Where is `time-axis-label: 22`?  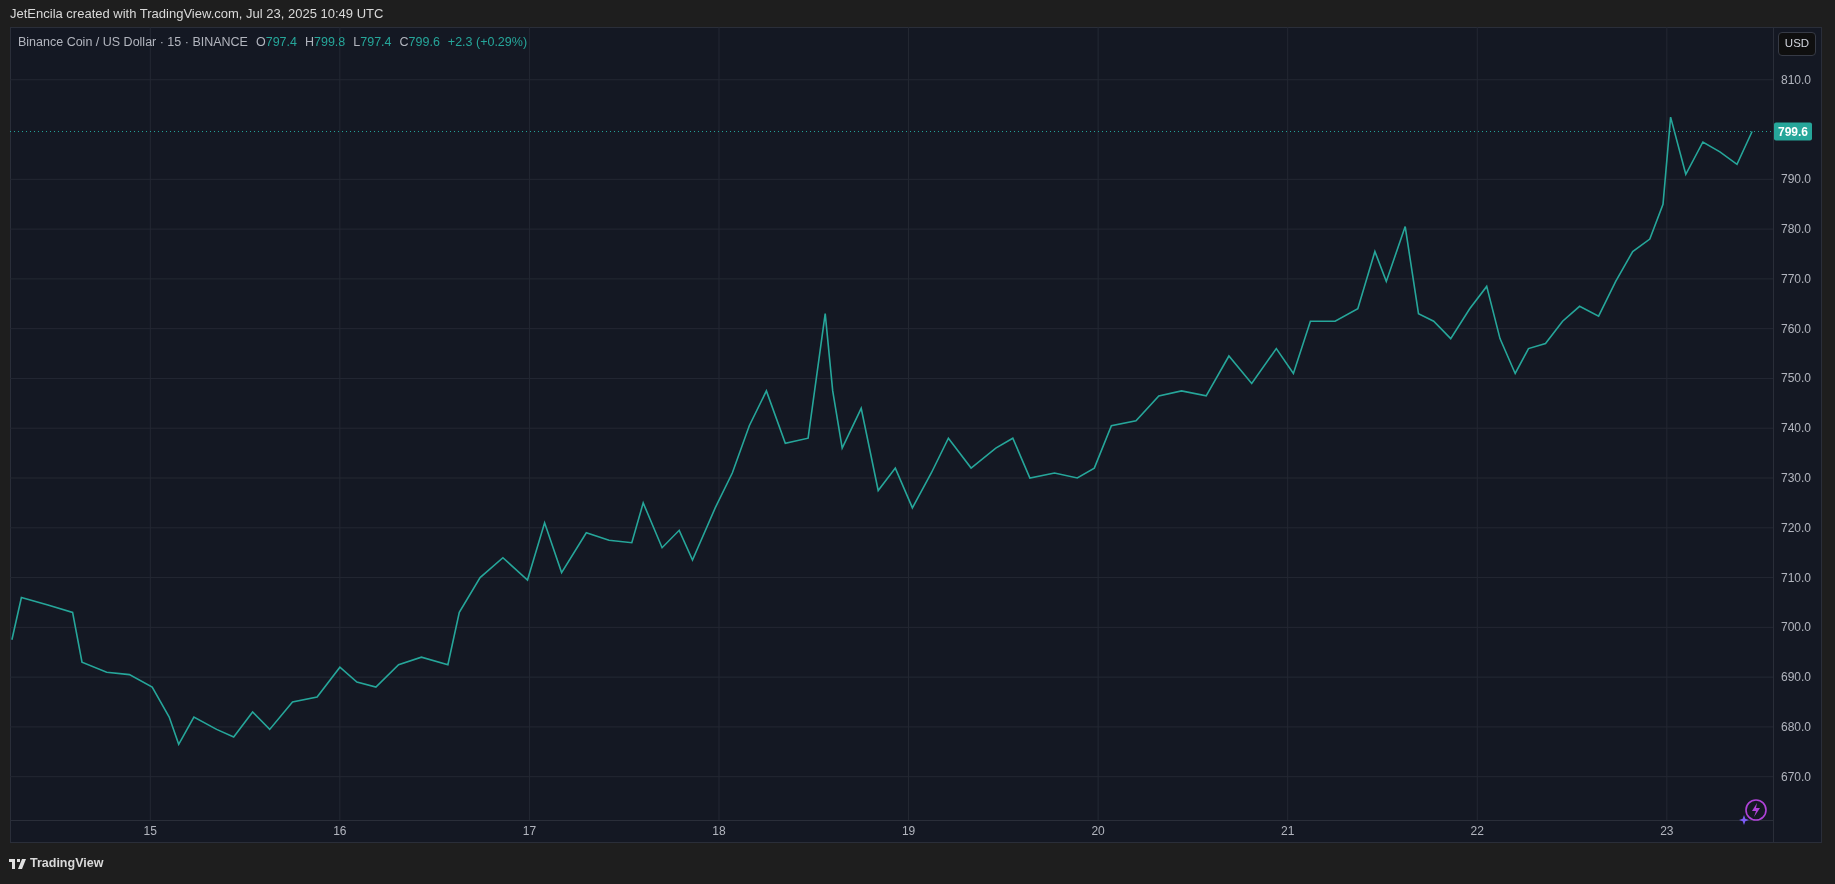 time-axis-label: 22 is located at coordinates (1477, 831).